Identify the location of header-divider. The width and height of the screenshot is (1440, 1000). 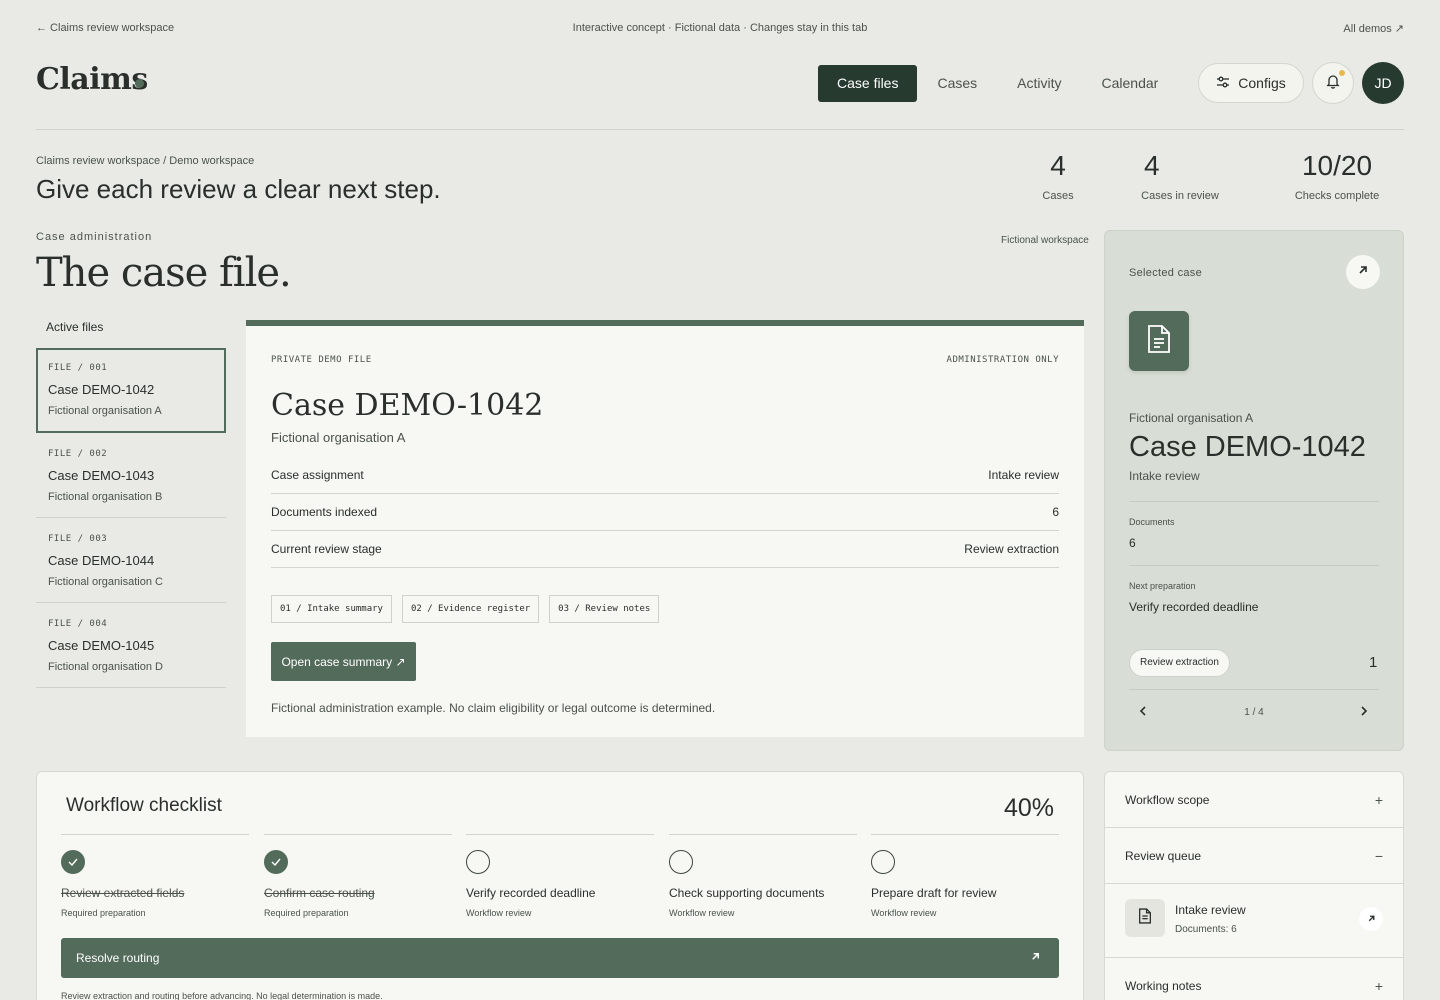
(720, 129).